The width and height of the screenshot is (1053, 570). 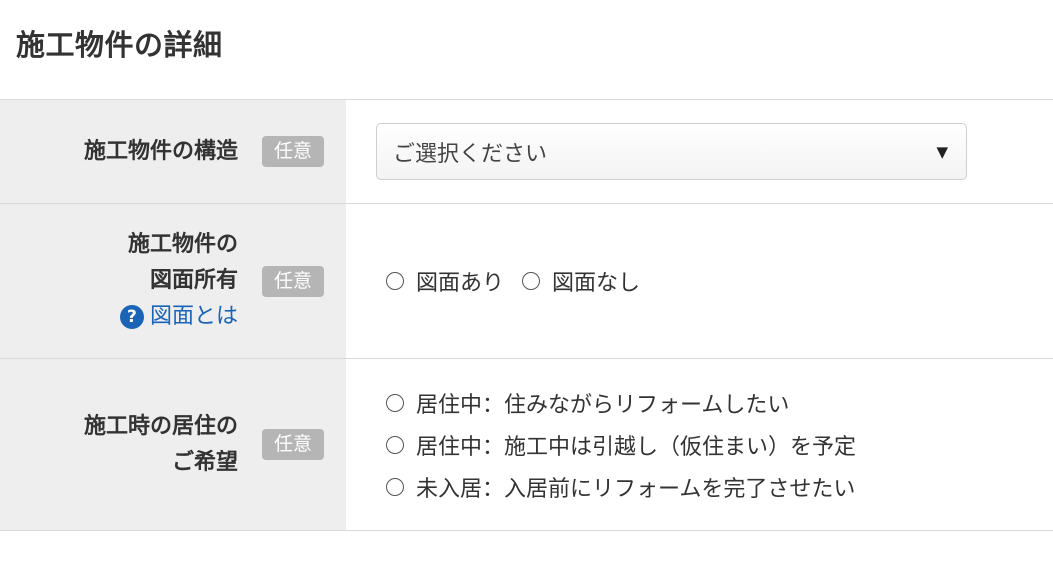 I want to click on drawing-label-line1: 施工物件の, so click(x=182, y=244).